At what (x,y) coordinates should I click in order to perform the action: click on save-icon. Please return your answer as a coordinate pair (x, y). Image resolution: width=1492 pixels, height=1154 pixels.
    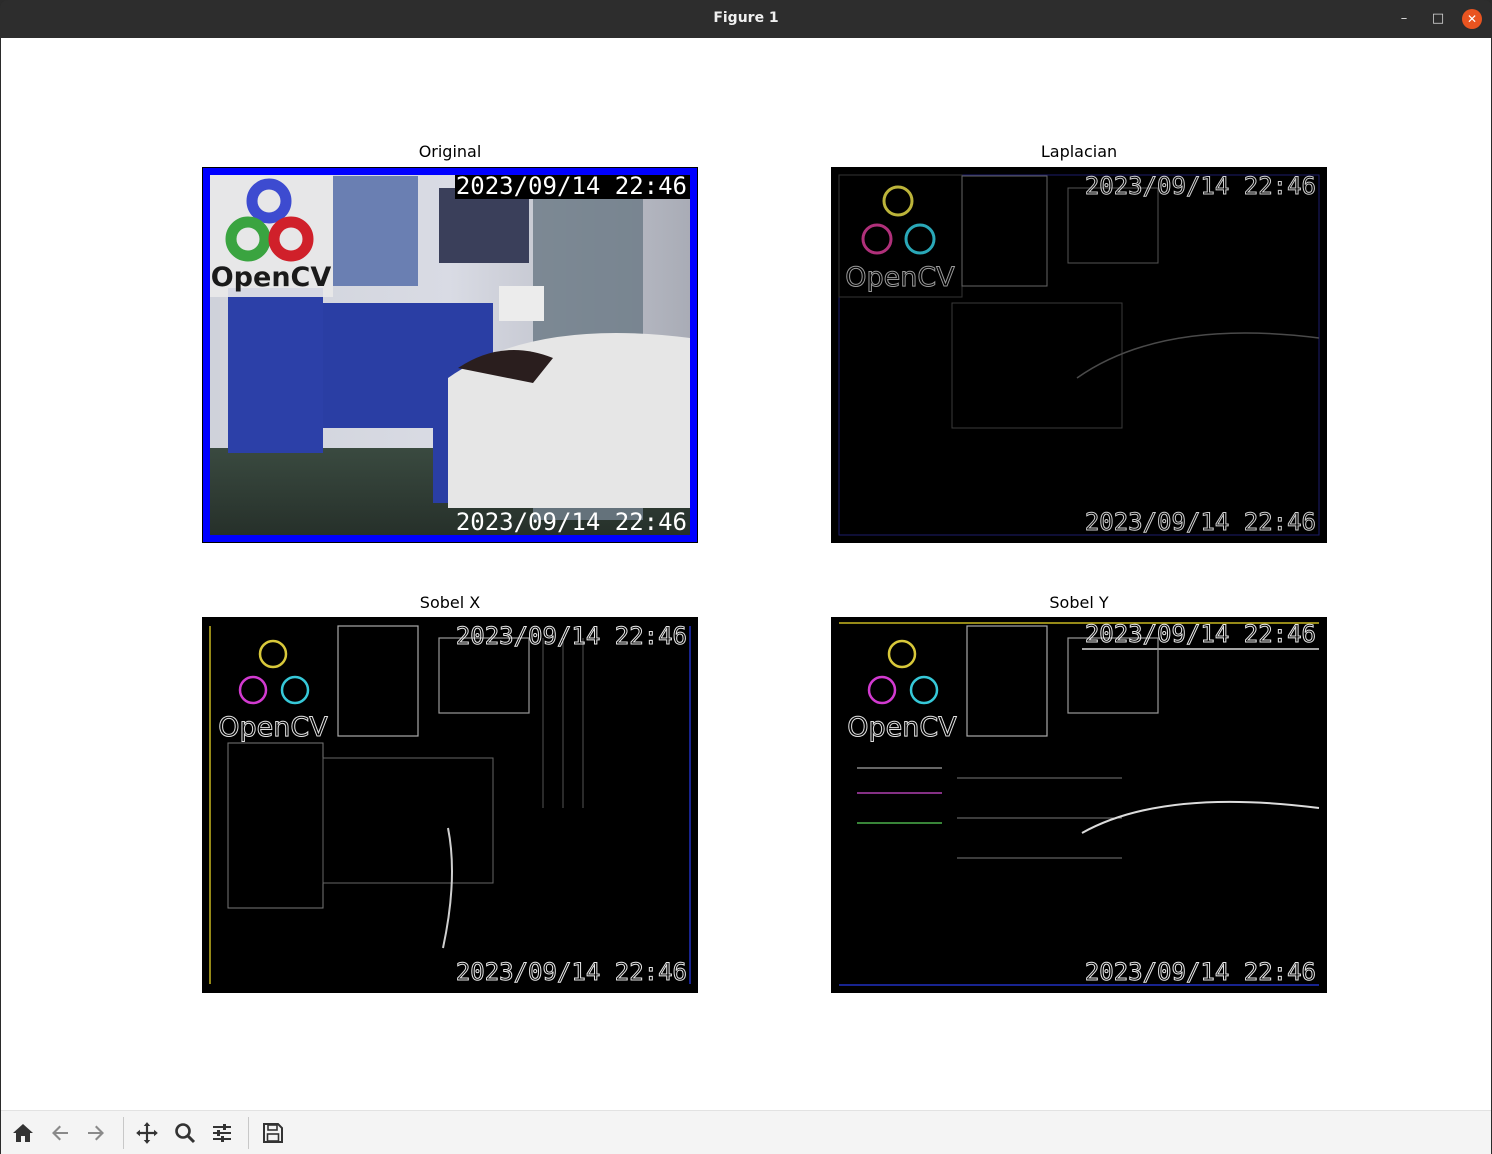
    Looking at the image, I should click on (273, 1133).